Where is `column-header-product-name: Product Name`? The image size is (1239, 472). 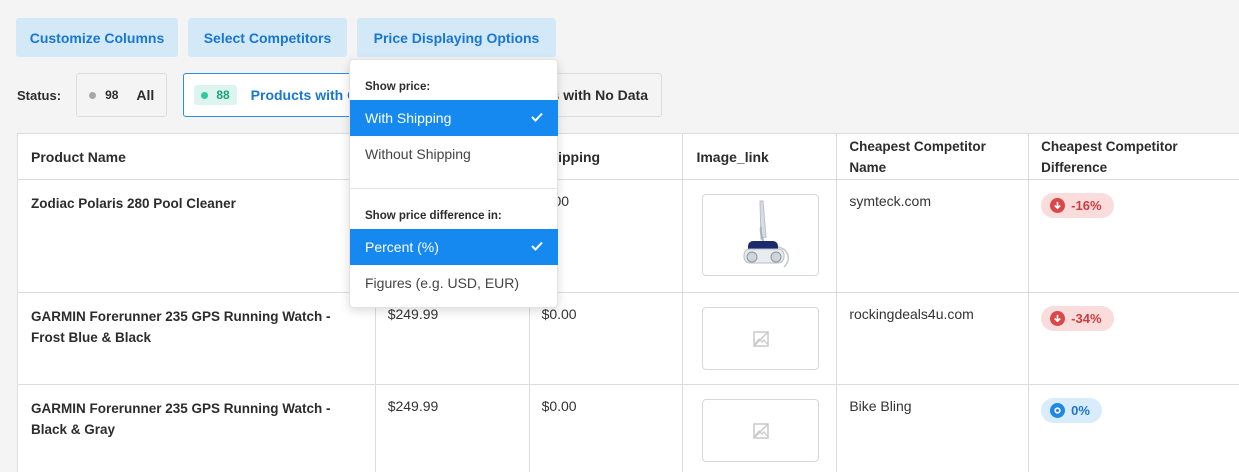 column-header-product-name: Product Name is located at coordinates (197, 156).